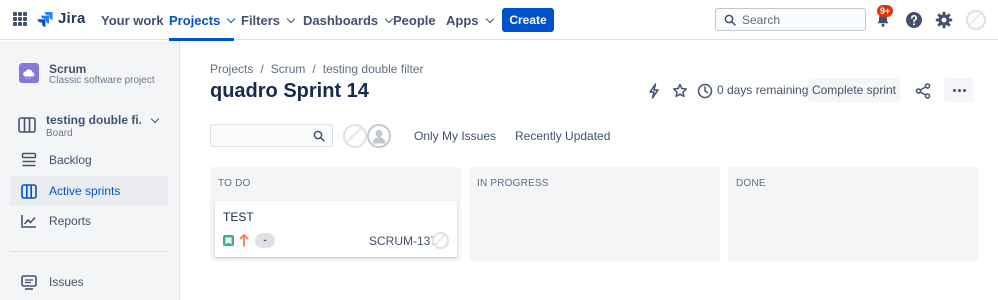  What do you see at coordinates (289, 91) in the screenshot?
I see `page-title: quadro Sprint 14` at bounding box center [289, 91].